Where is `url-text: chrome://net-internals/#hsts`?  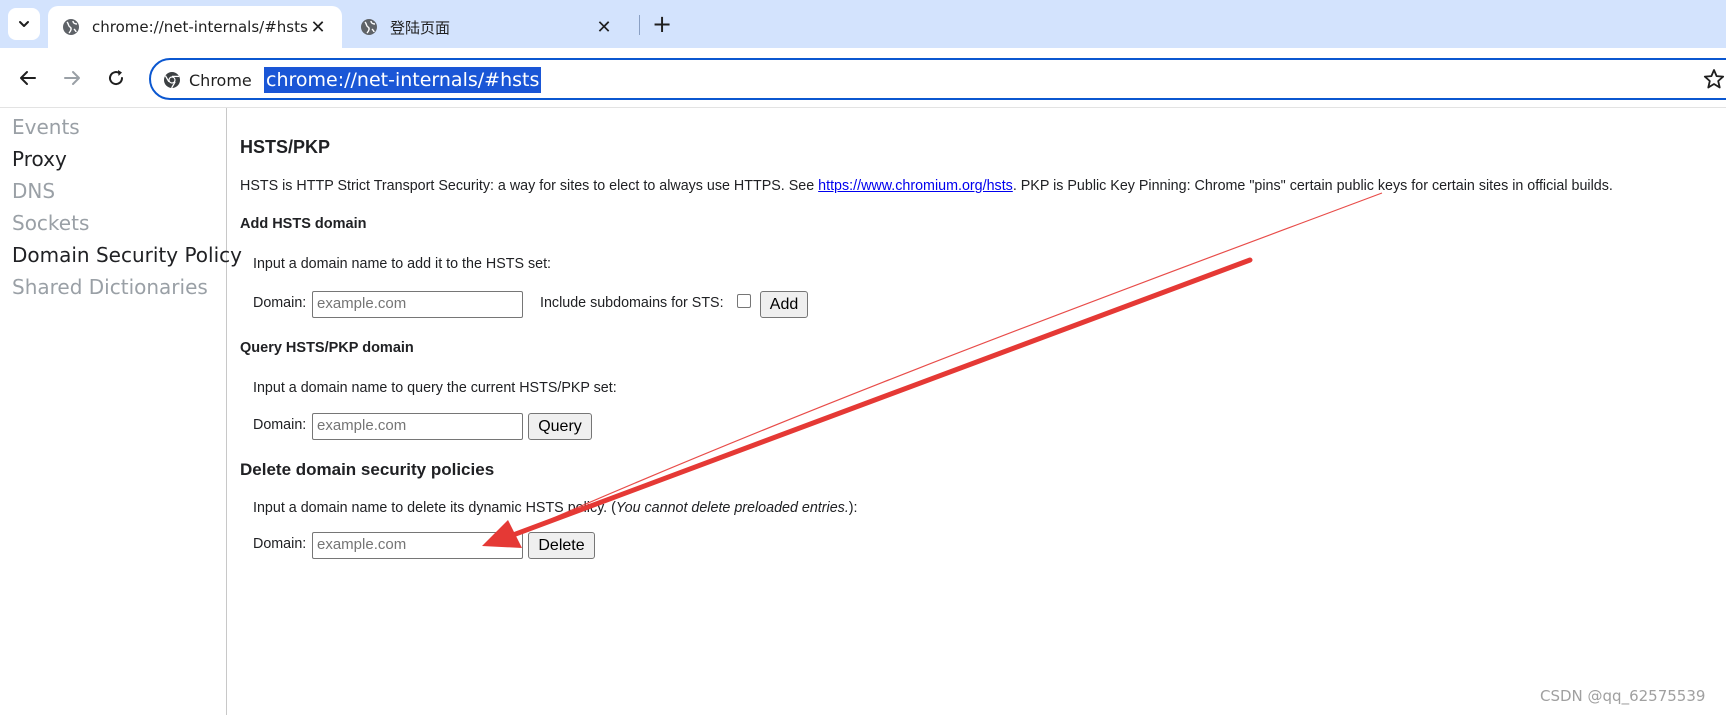 url-text: chrome://net-internals/#hsts is located at coordinates (403, 80).